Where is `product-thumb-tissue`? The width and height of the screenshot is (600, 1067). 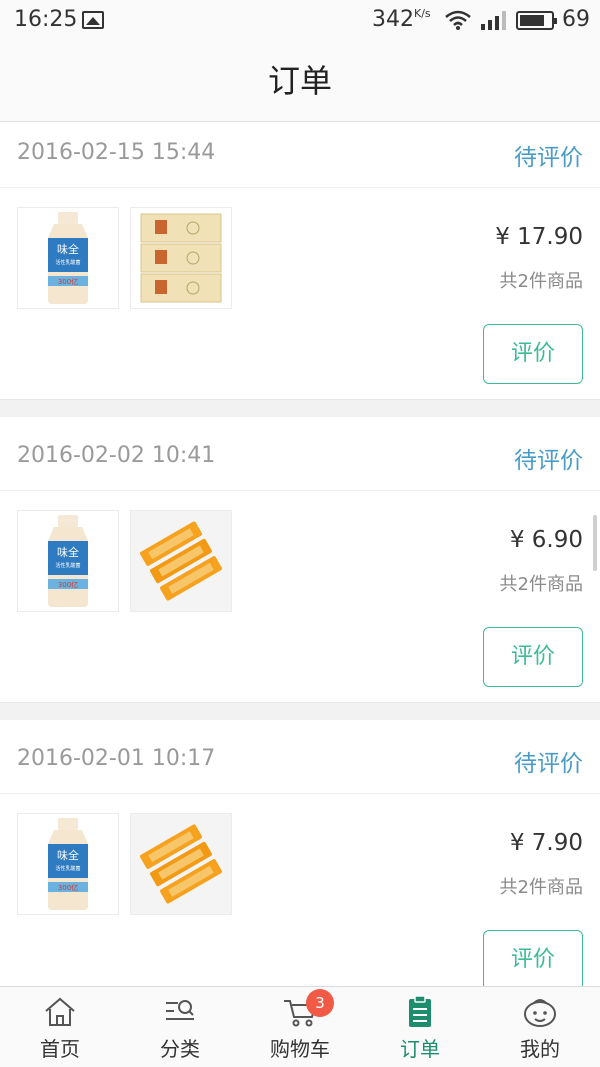 product-thumb-tissue is located at coordinates (181, 258).